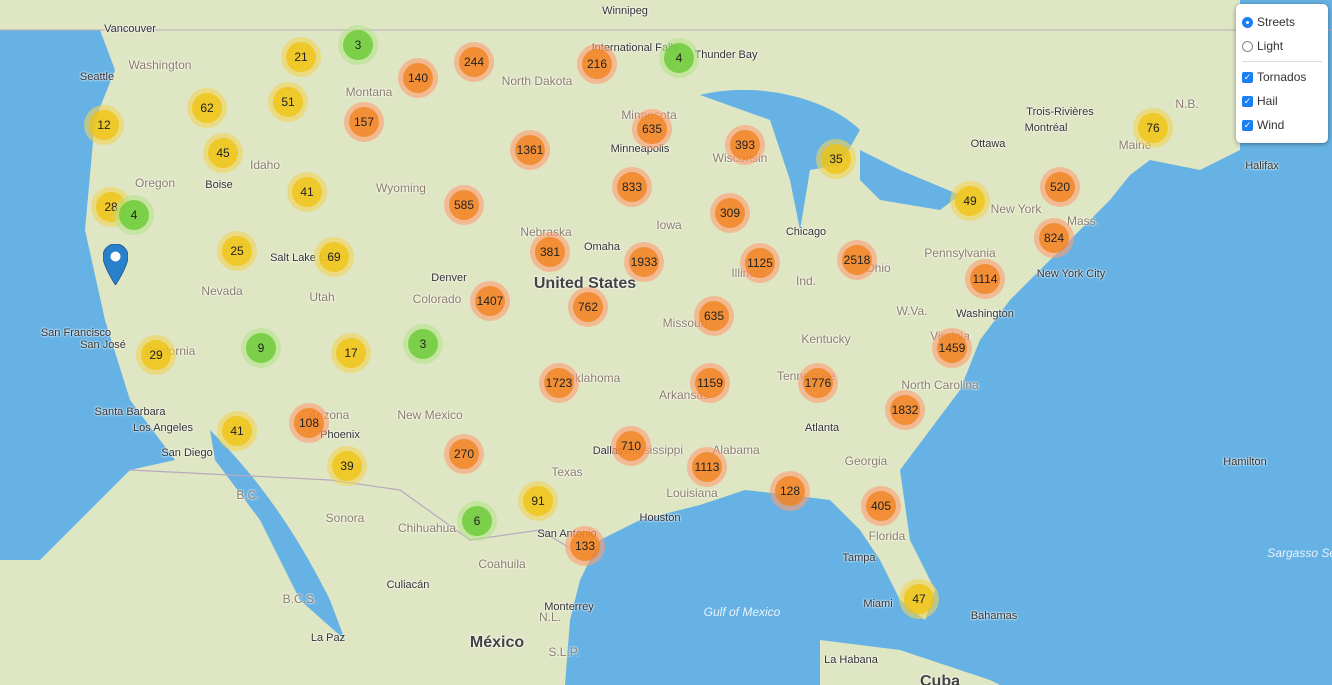 This screenshot has width=1332, height=685. I want to click on marker-cluster: 133, so click(585, 546).